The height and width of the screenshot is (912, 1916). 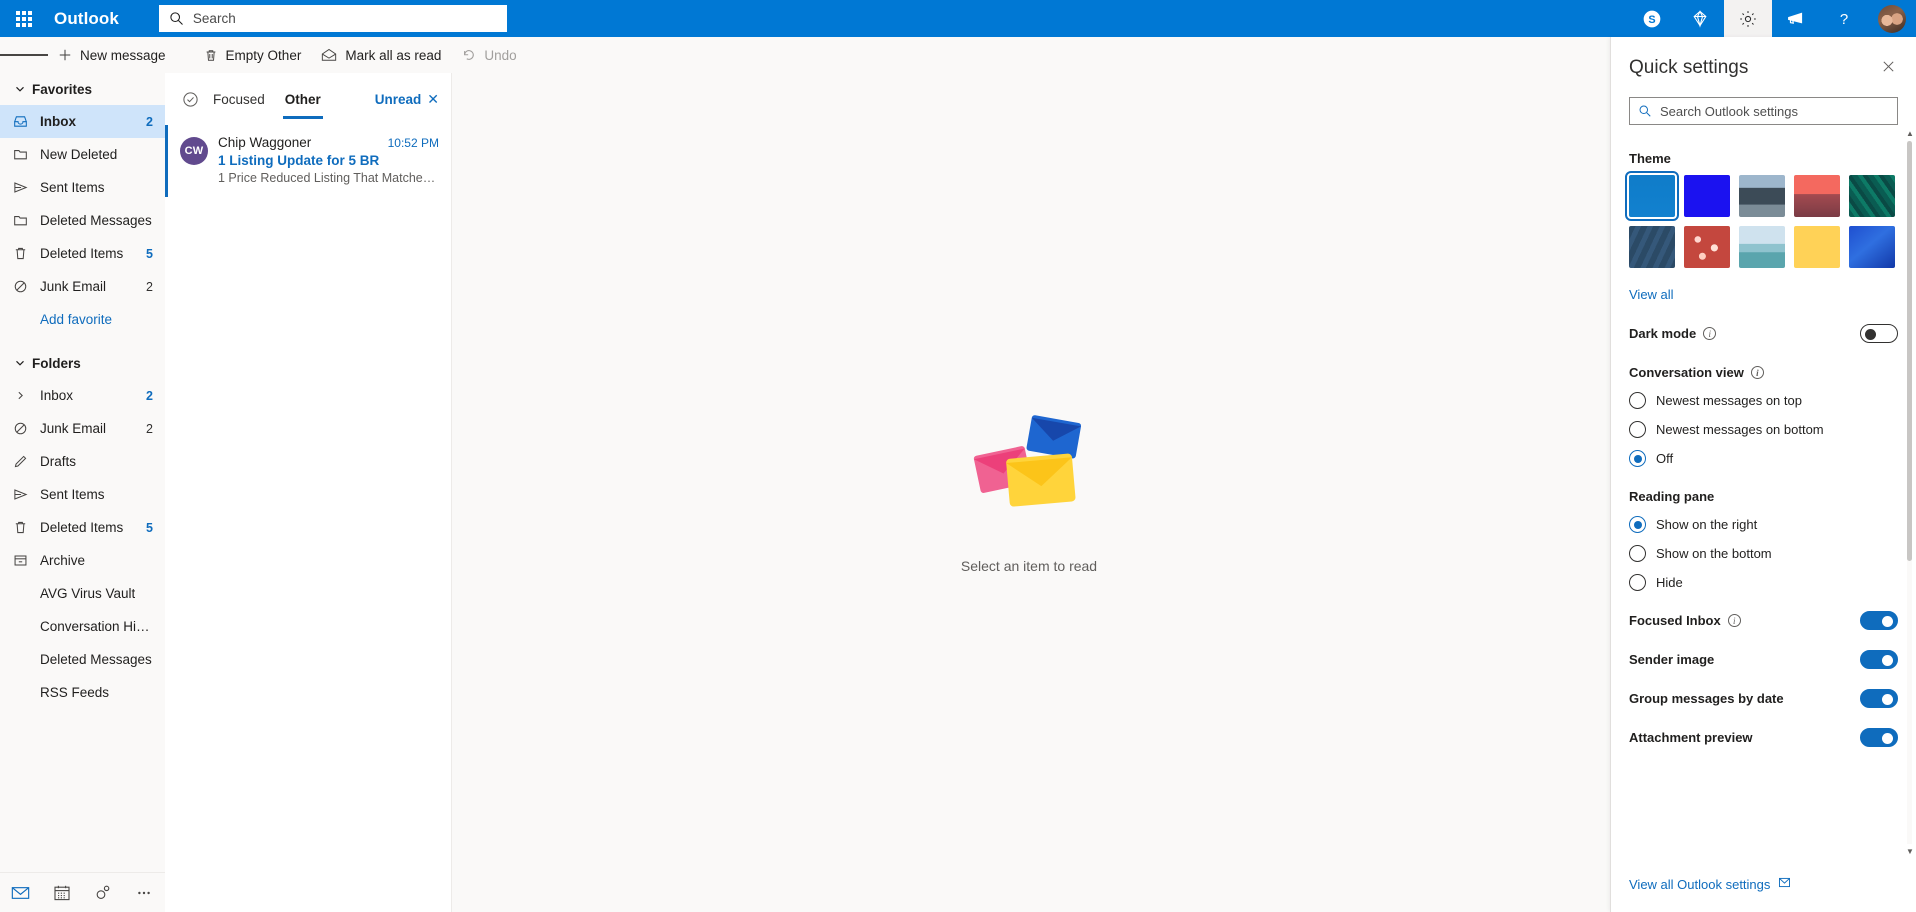 I want to click on sidebar-item-avg-virus-vault: AVG Virus Vault, so click(x=82, y=593).